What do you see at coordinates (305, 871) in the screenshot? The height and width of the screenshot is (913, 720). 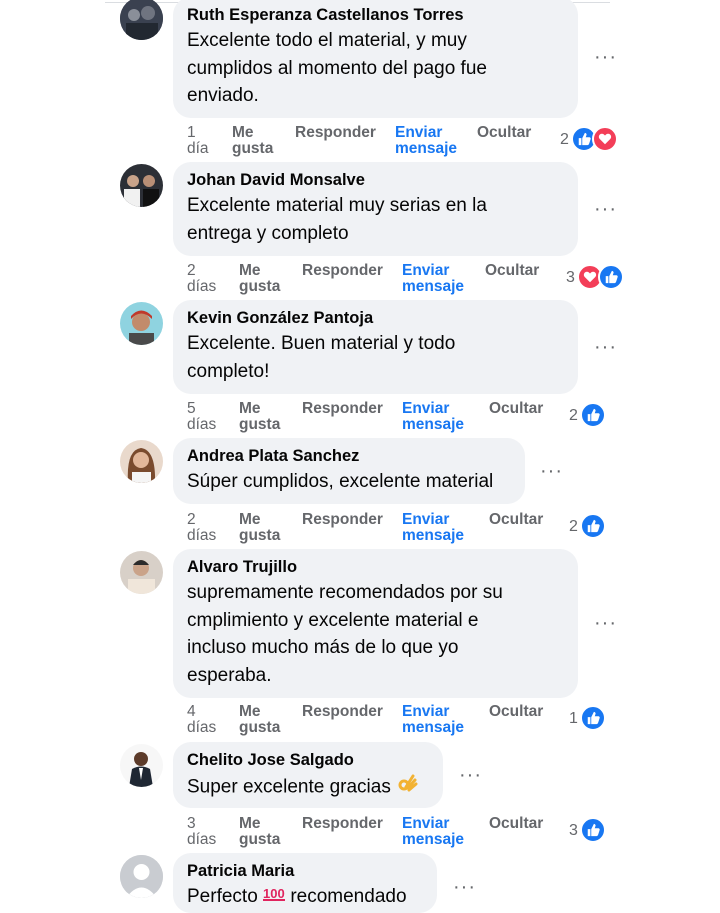 I see `comment-author: Patricia Maria` at bounding box center [305, 871].